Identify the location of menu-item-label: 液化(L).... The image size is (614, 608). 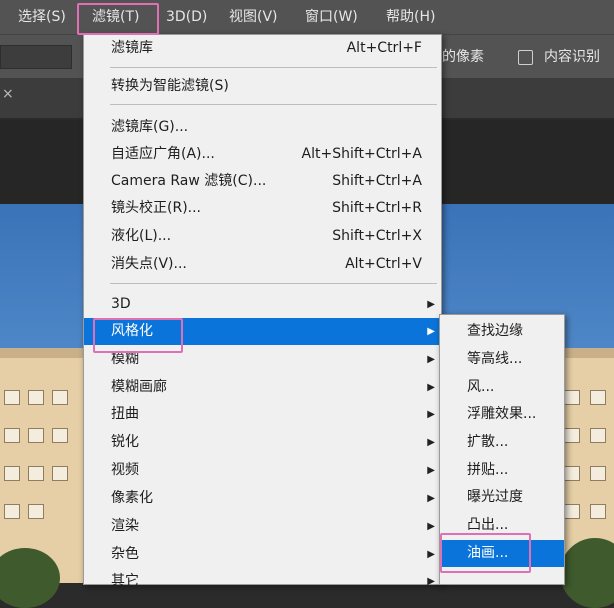
(141, 236).